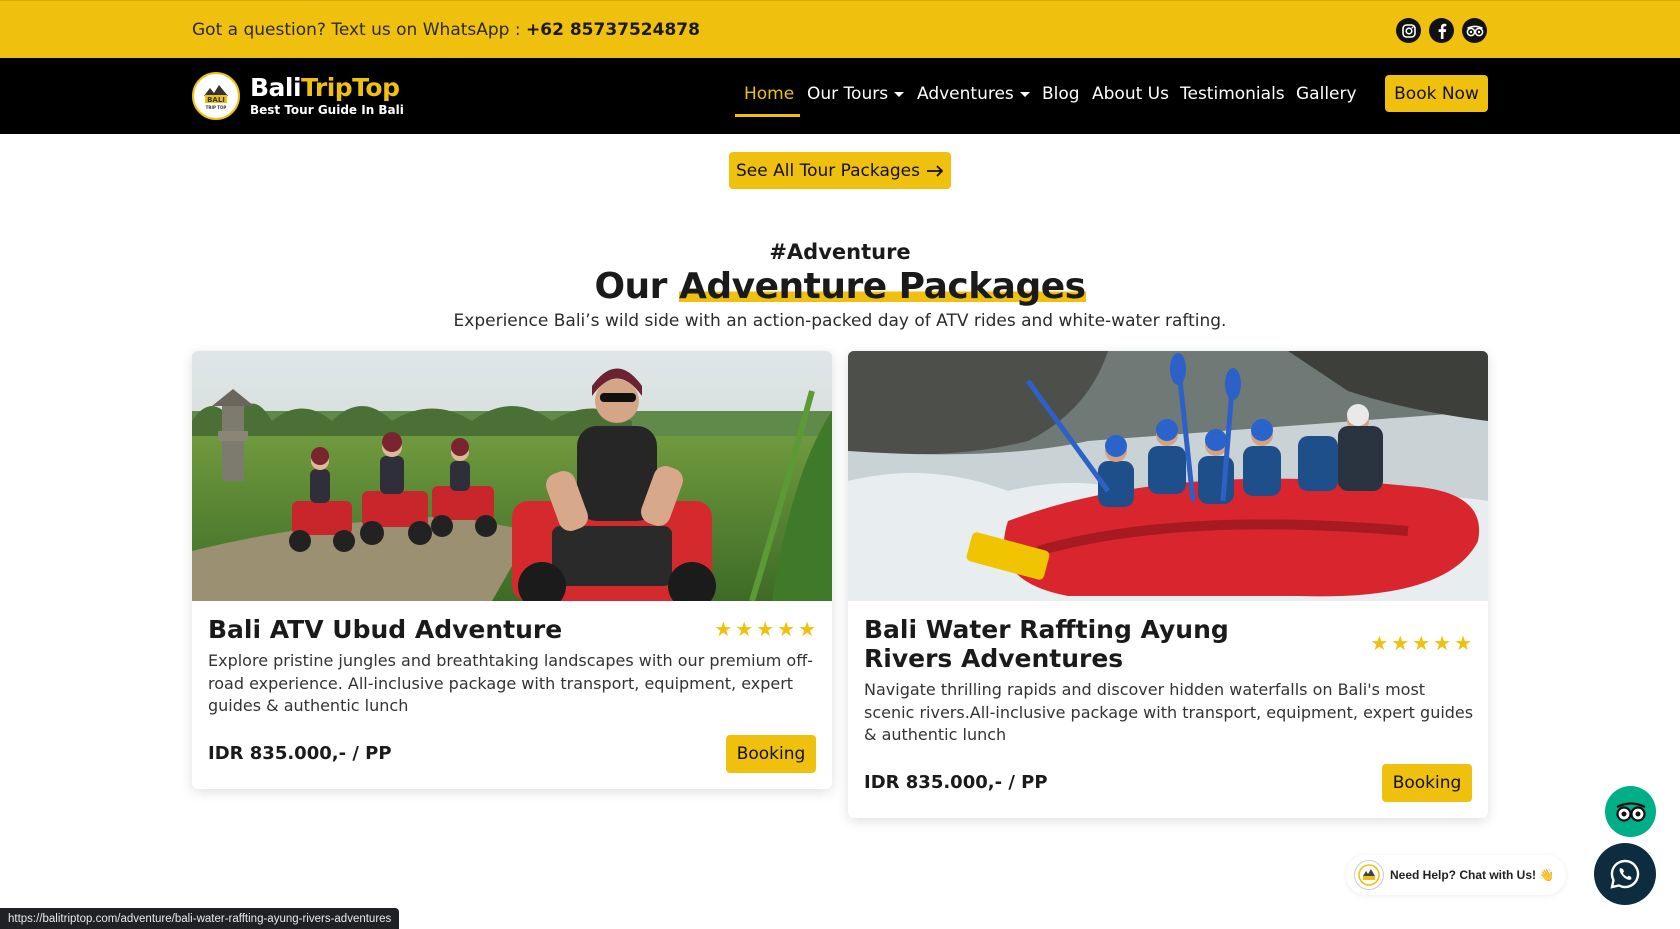 The image size is (1680, 929). Describe the element at coordinates (1168, 476) in the screenshot. I see `rafting-photo` at that location.